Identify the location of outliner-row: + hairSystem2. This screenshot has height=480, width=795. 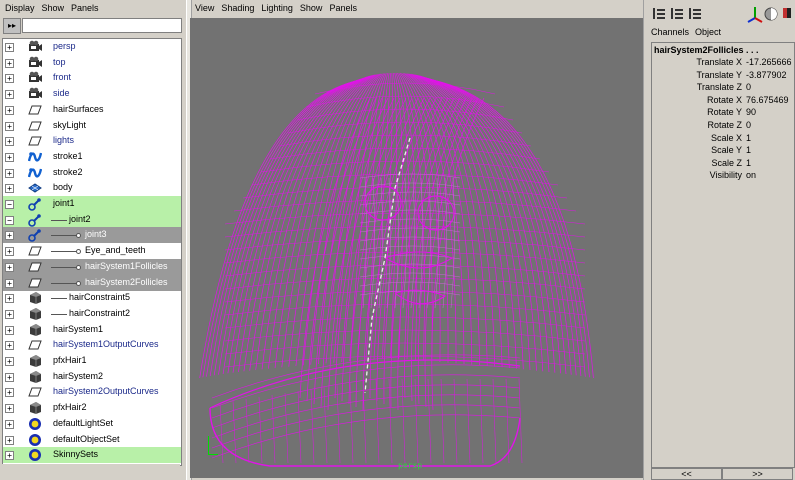
(92, 377).